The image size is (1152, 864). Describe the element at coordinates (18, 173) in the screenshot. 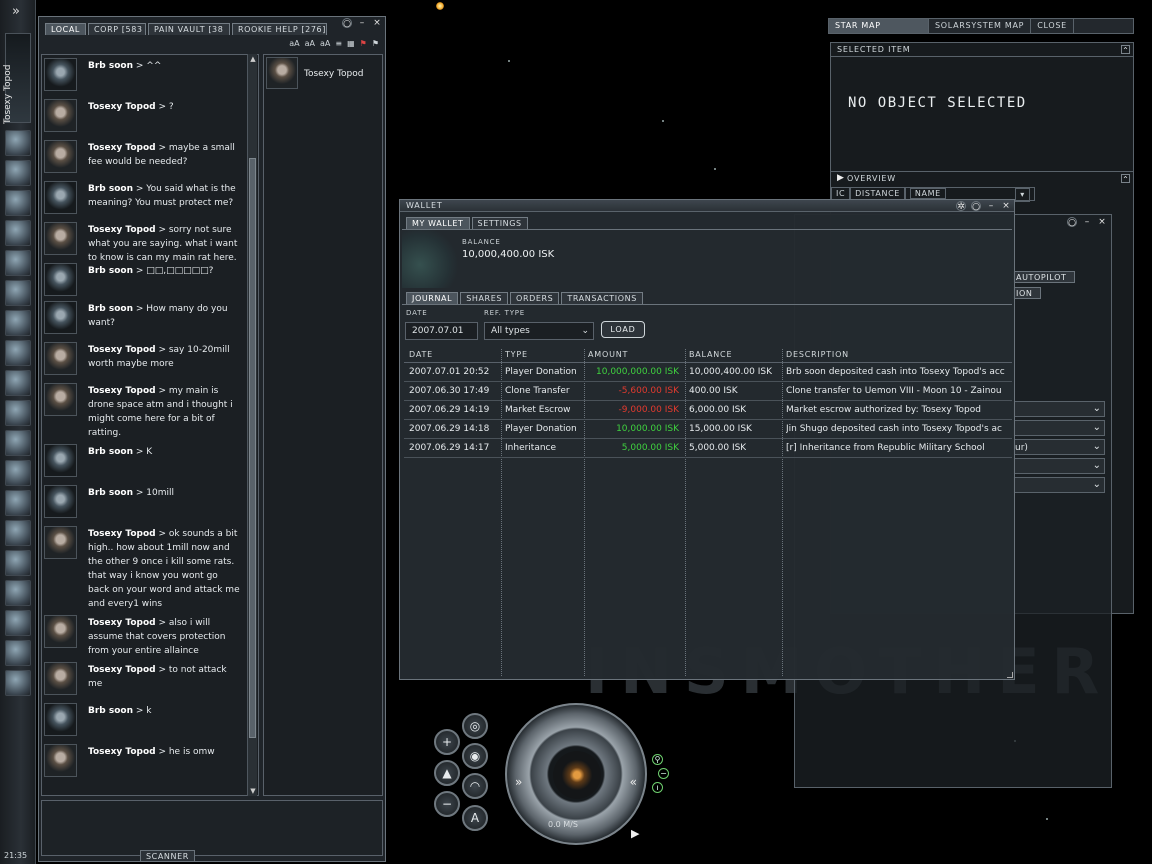

I see `people-icon` at that location.